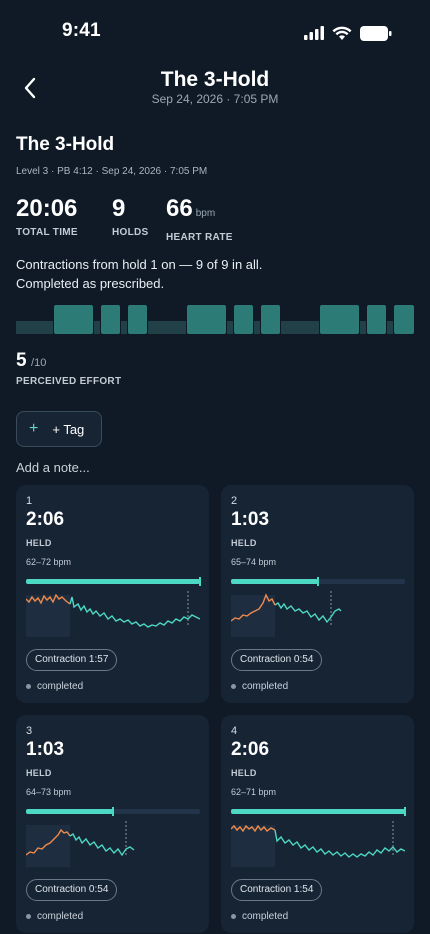 This screenshot has width=430, height=934. Describe the element at coordinates (376, 33) in the screenshot. I see `battery-icon` at that location.